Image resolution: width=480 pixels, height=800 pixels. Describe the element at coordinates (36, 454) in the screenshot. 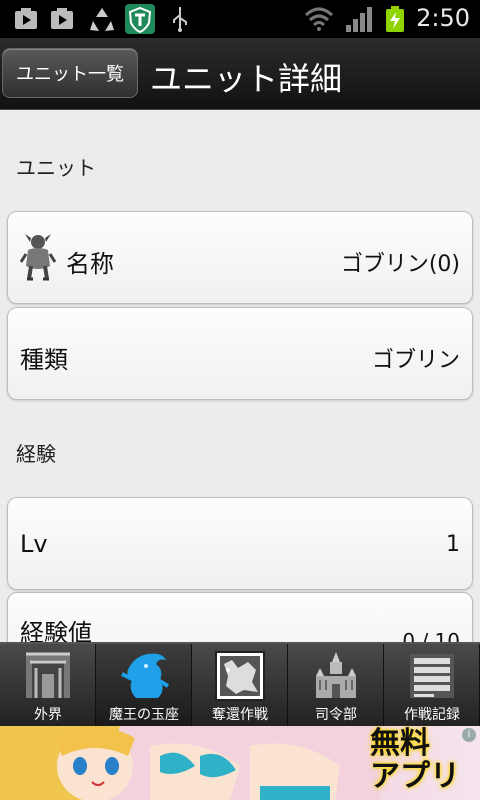

I see `section-header-exp: 経験` at that location.